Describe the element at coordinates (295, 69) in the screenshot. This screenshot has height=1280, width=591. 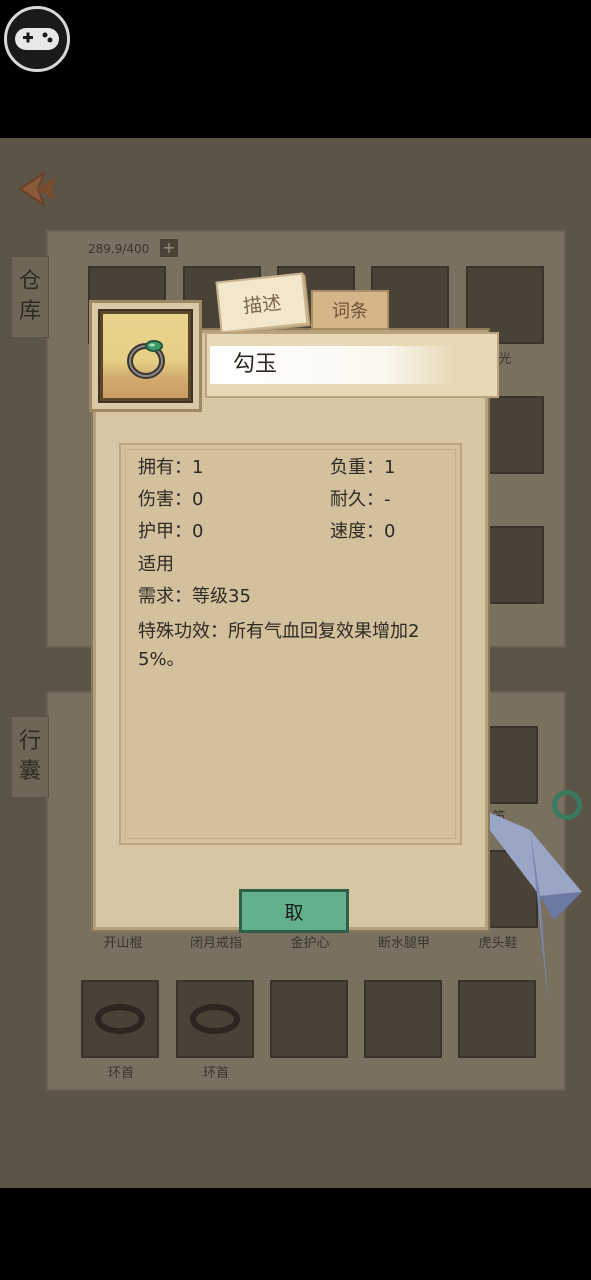
I see `top-bar` at that location.